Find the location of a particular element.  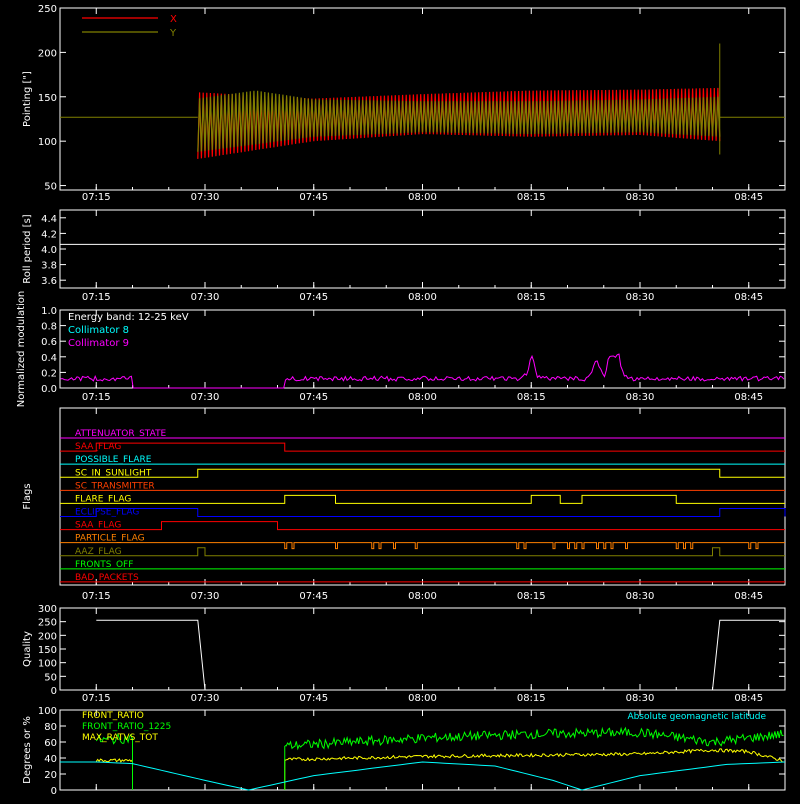

ratio-legend-2: FRONT_RATIO_1225 is located at coordinates (126, 727).